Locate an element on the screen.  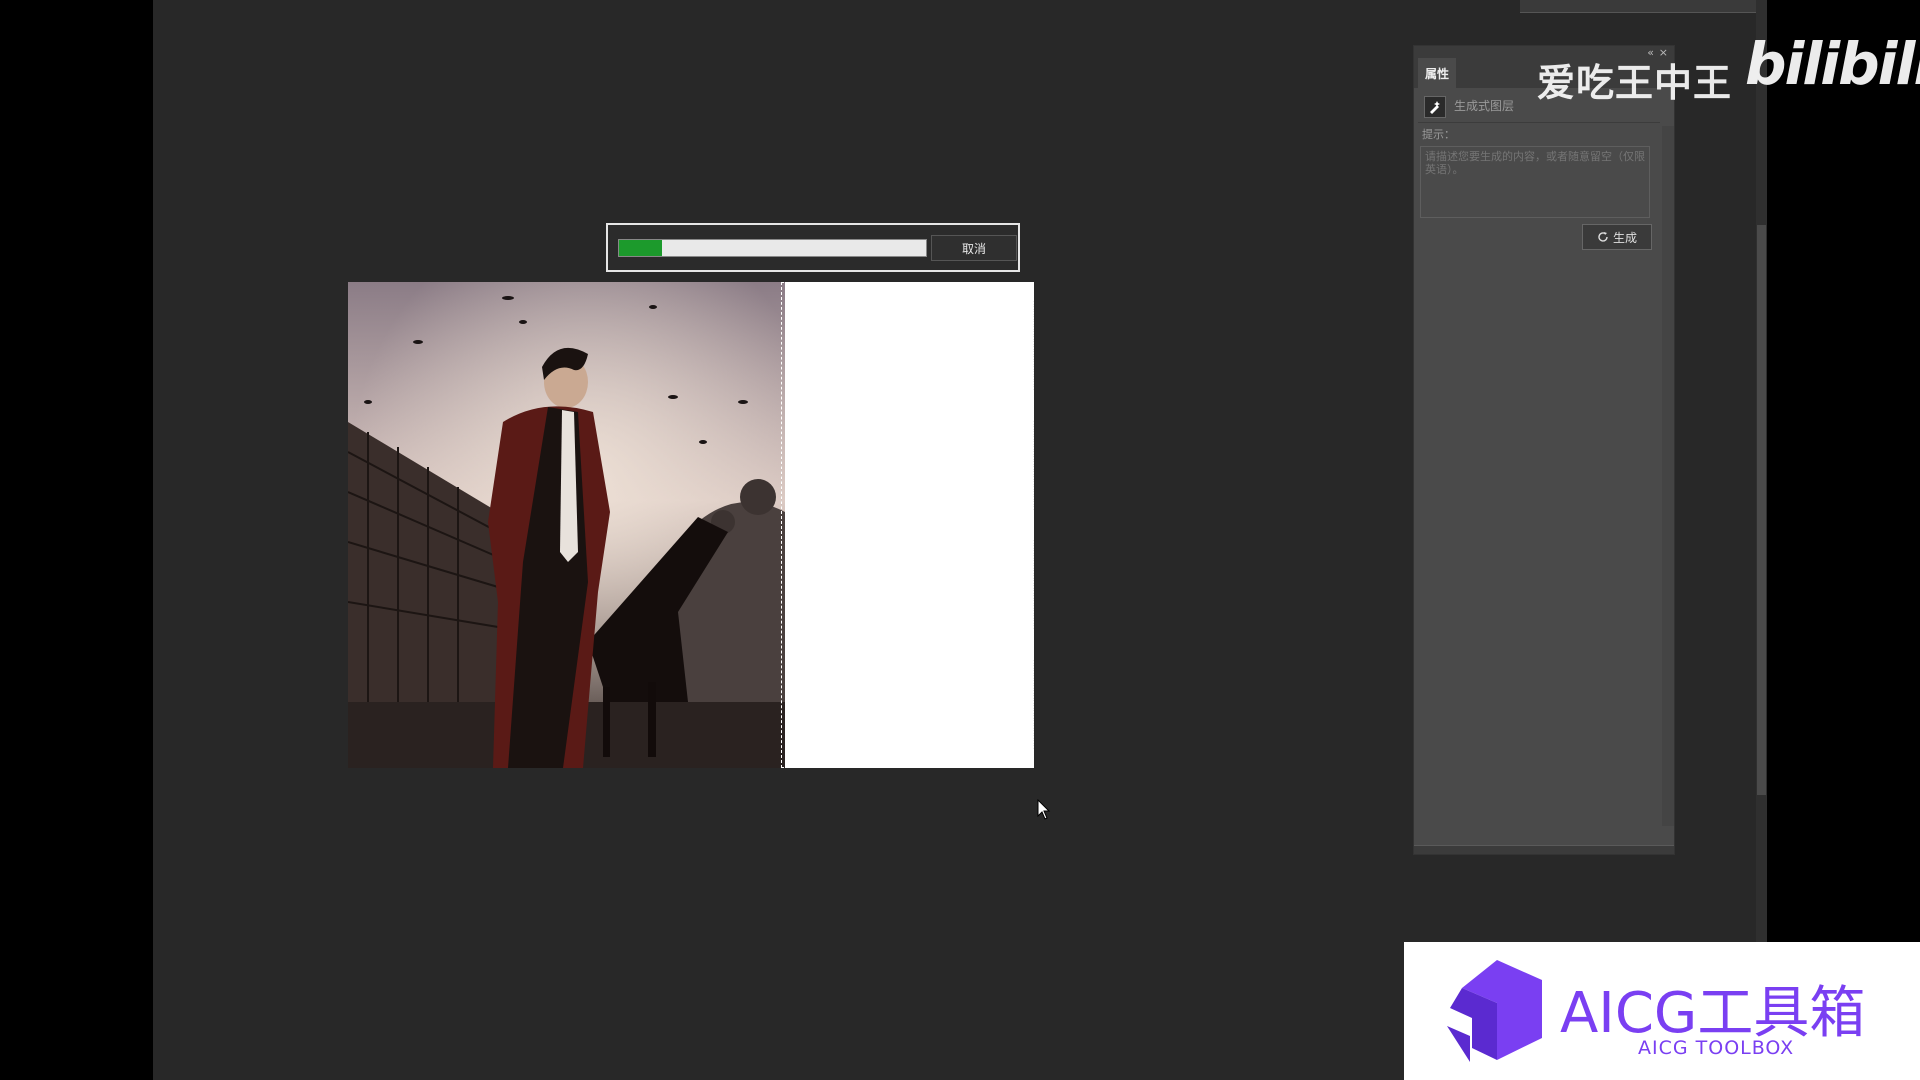
properties-panel: 属性 « × 生成式图层 提示： 生成 is located at coordinates (1544, 450).